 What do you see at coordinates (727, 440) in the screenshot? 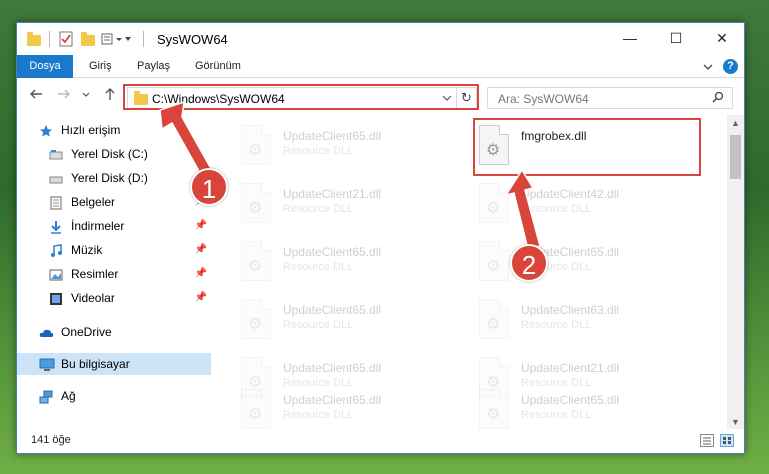
I see `large-icons-view-icon` at bounding box center [727, 440].